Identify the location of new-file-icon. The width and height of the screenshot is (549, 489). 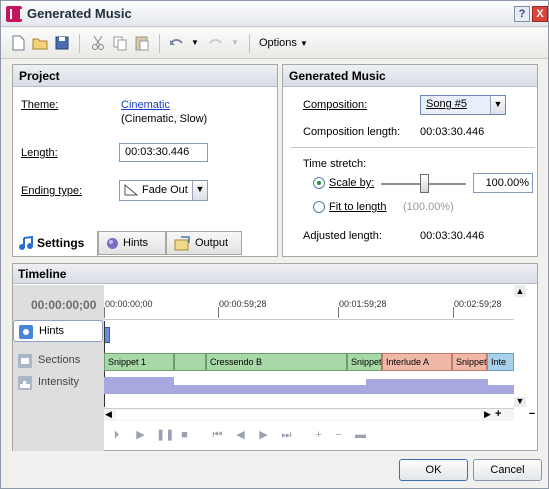
(19, 43).